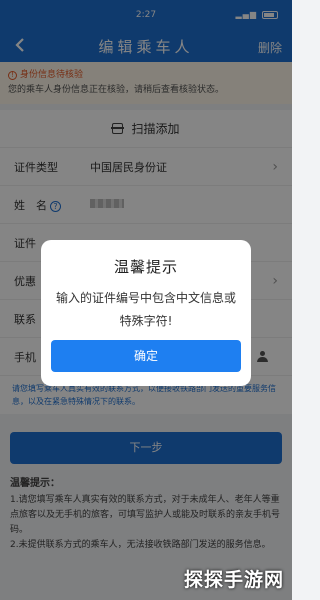  I want to click on confirm-button: 确定, so click(146, 356).